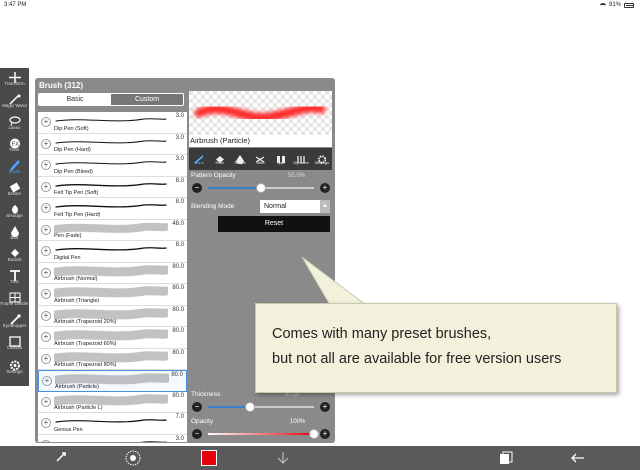  Describe the element at coordinates (14, 343) in the screenshot. I see `tool-canvas: Canvas` at that location.